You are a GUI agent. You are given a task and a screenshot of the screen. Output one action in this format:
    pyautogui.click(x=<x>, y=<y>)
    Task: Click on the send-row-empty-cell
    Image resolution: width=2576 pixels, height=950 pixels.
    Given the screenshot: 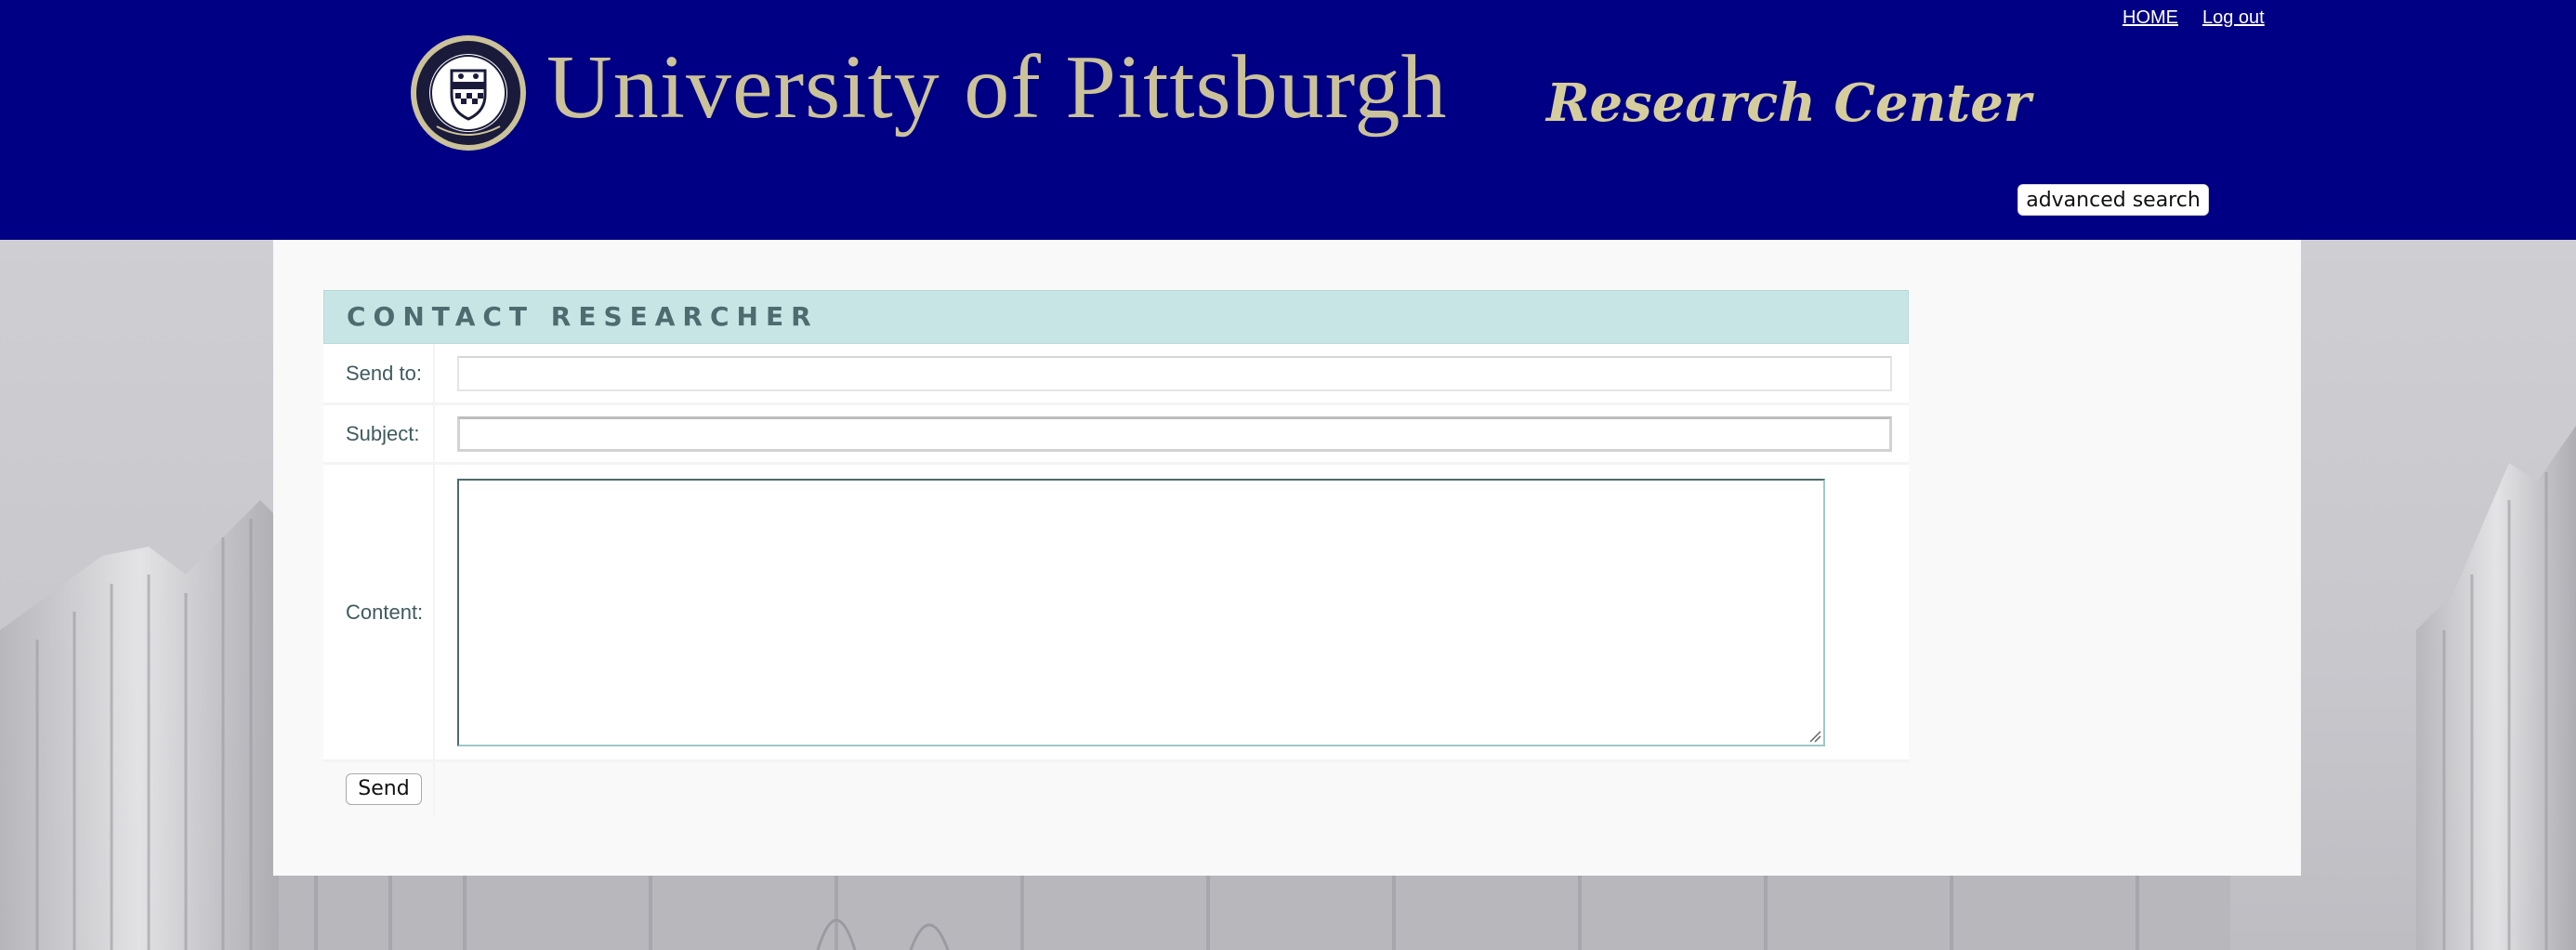 What is the action you would take?
    pyautogui.click(x=1172, y=789)
    